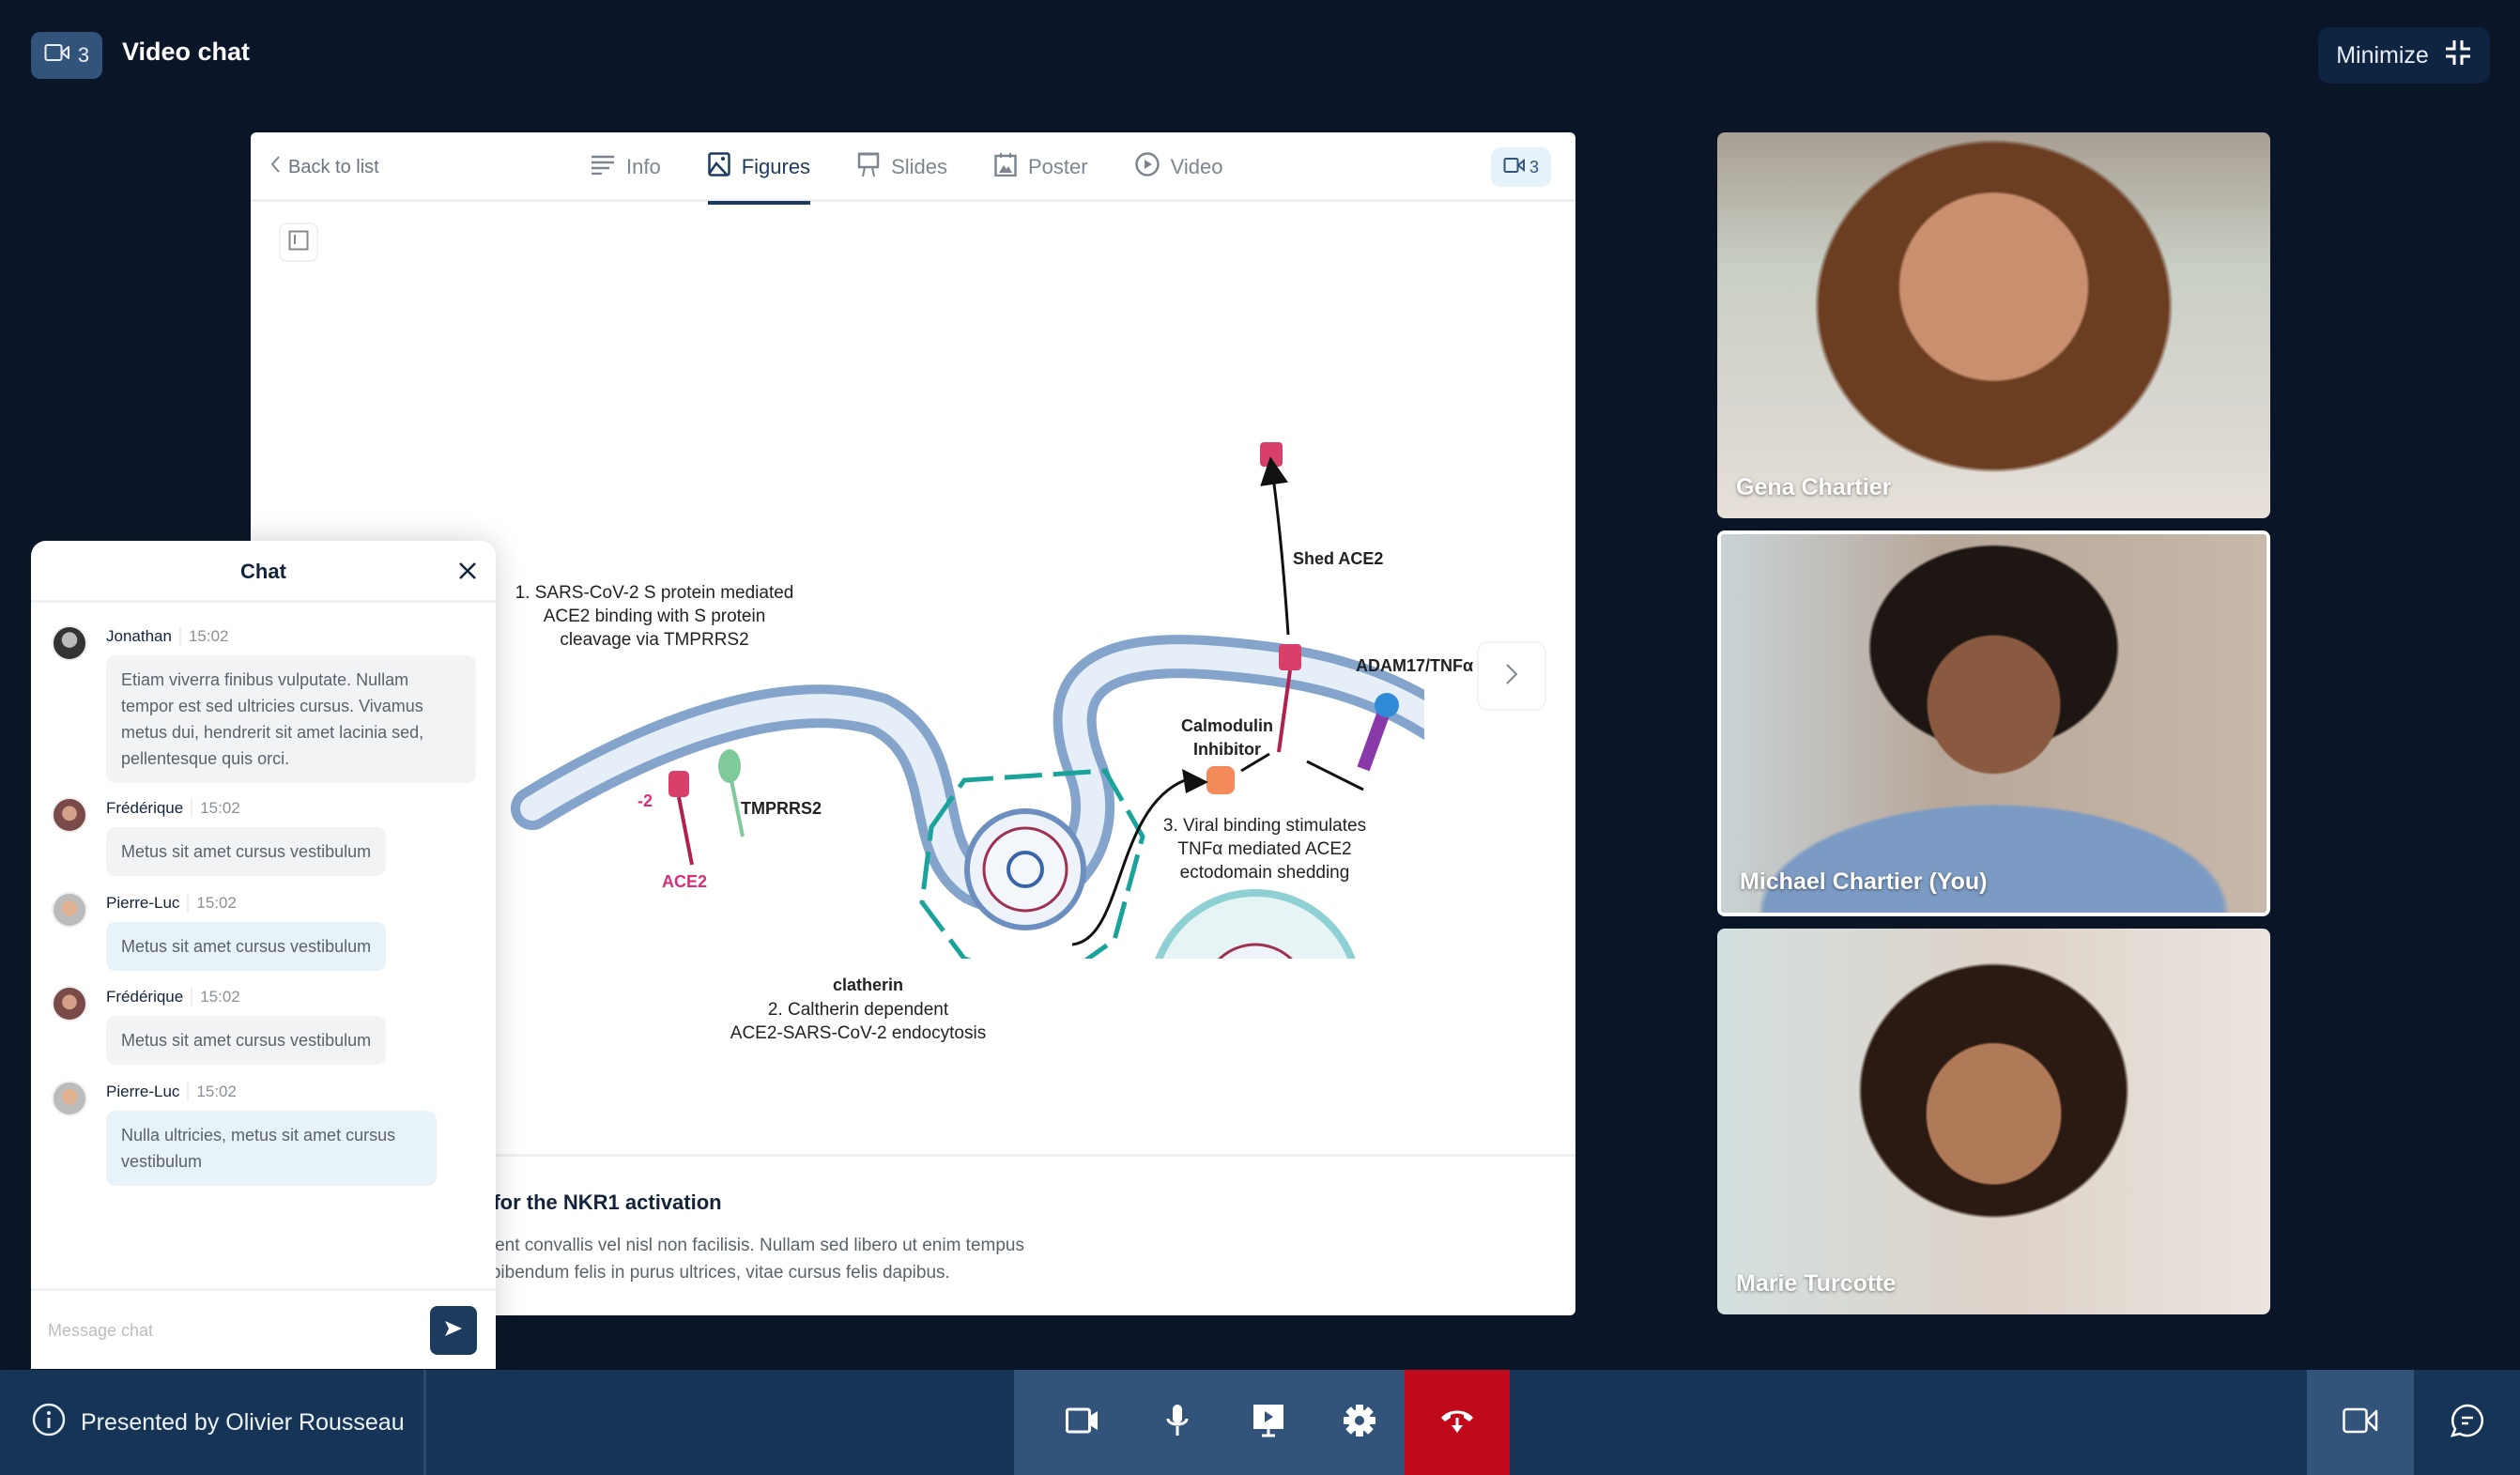 This screenshot has height=1475, width=2520. What do you see at coordinates (1814, 487) in the screenshot?
I see `participant-name: Gena Chartier` at bounding box center [1814, 487].